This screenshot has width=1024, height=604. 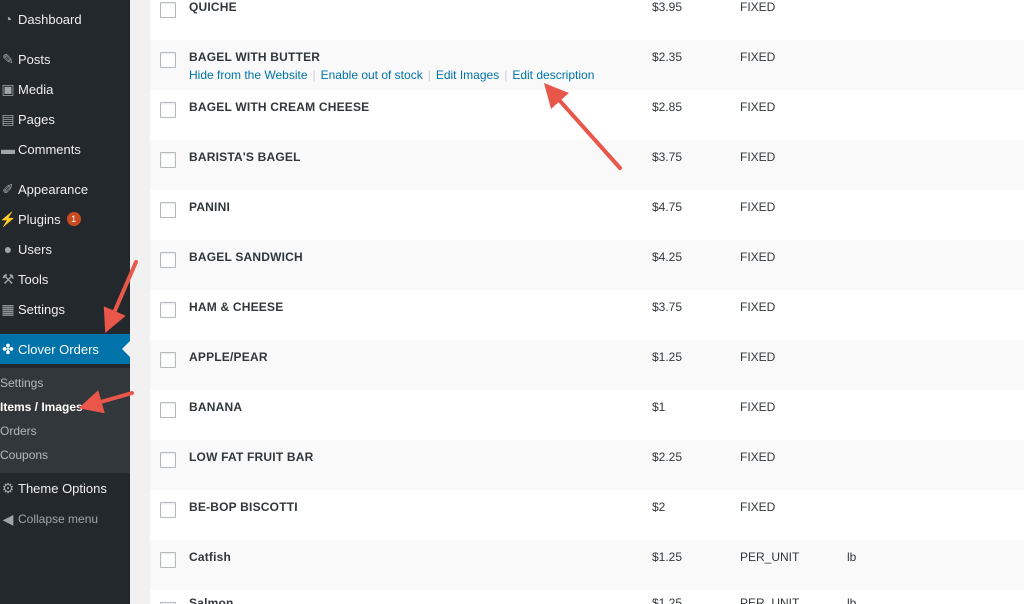 I want to click on item-name: HAM & CHEESE, so click(x=236, y=307).